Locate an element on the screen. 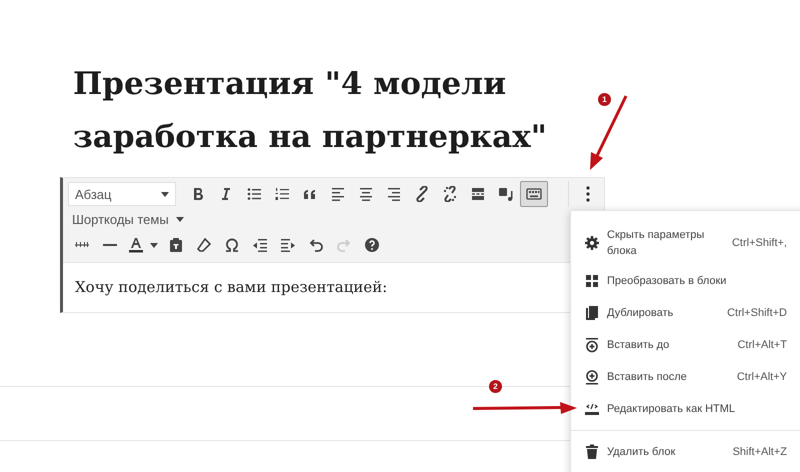  shortcut-text: Ctrl+Alt+Y is located at coordinates (761, 377).